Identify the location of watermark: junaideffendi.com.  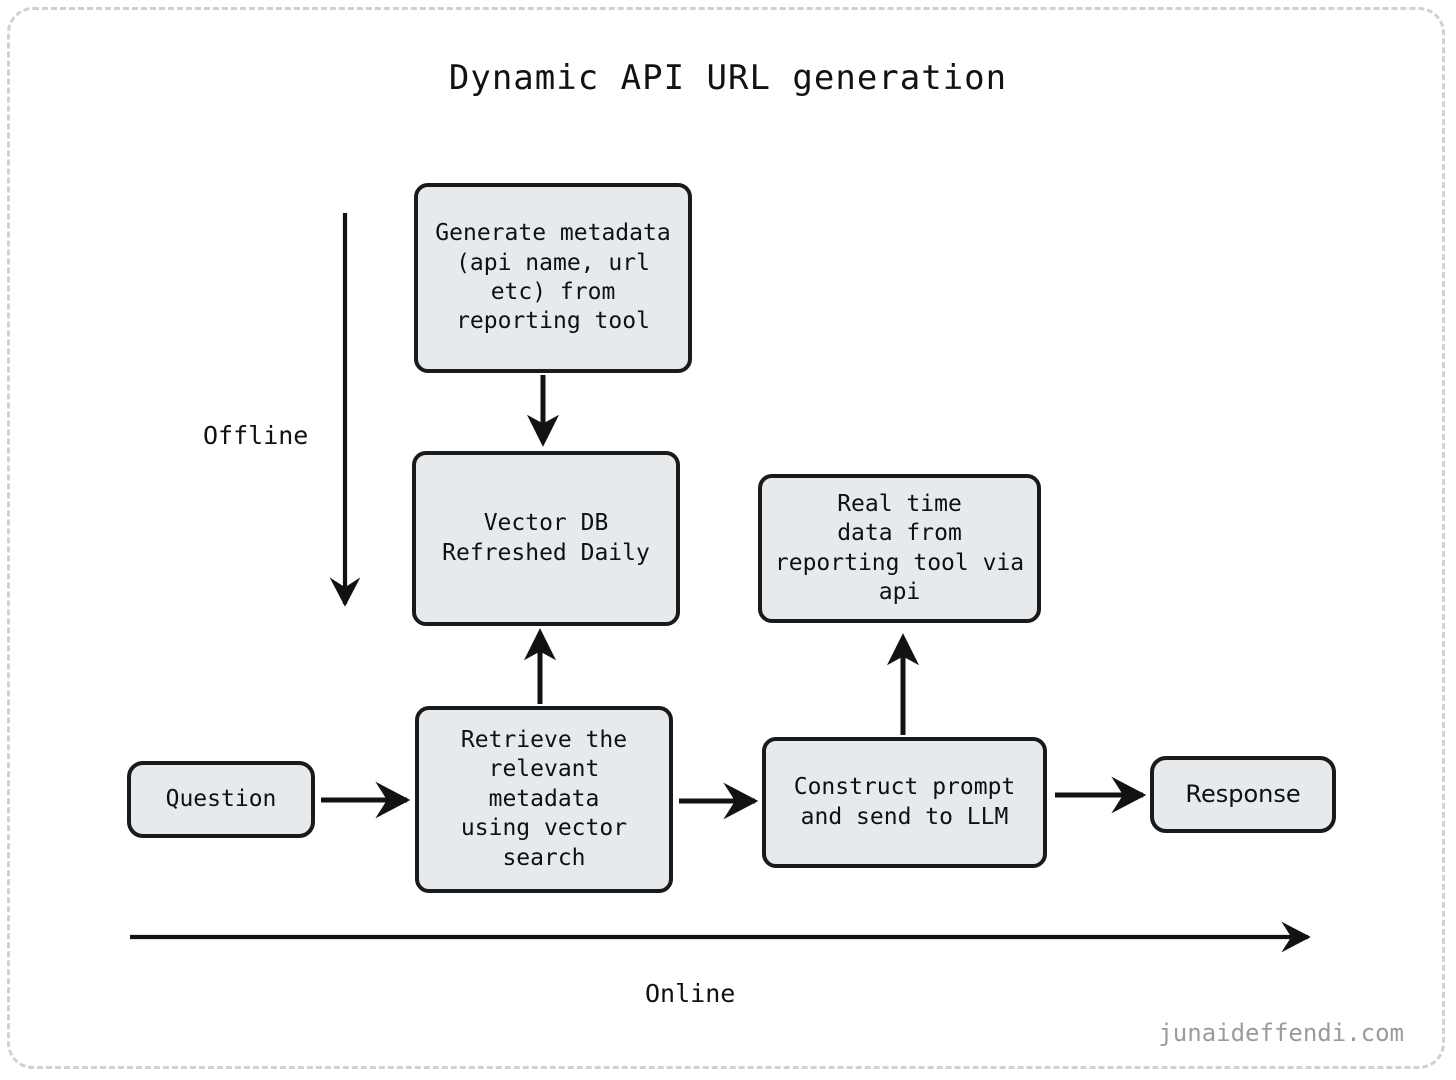
(1281, 1033).